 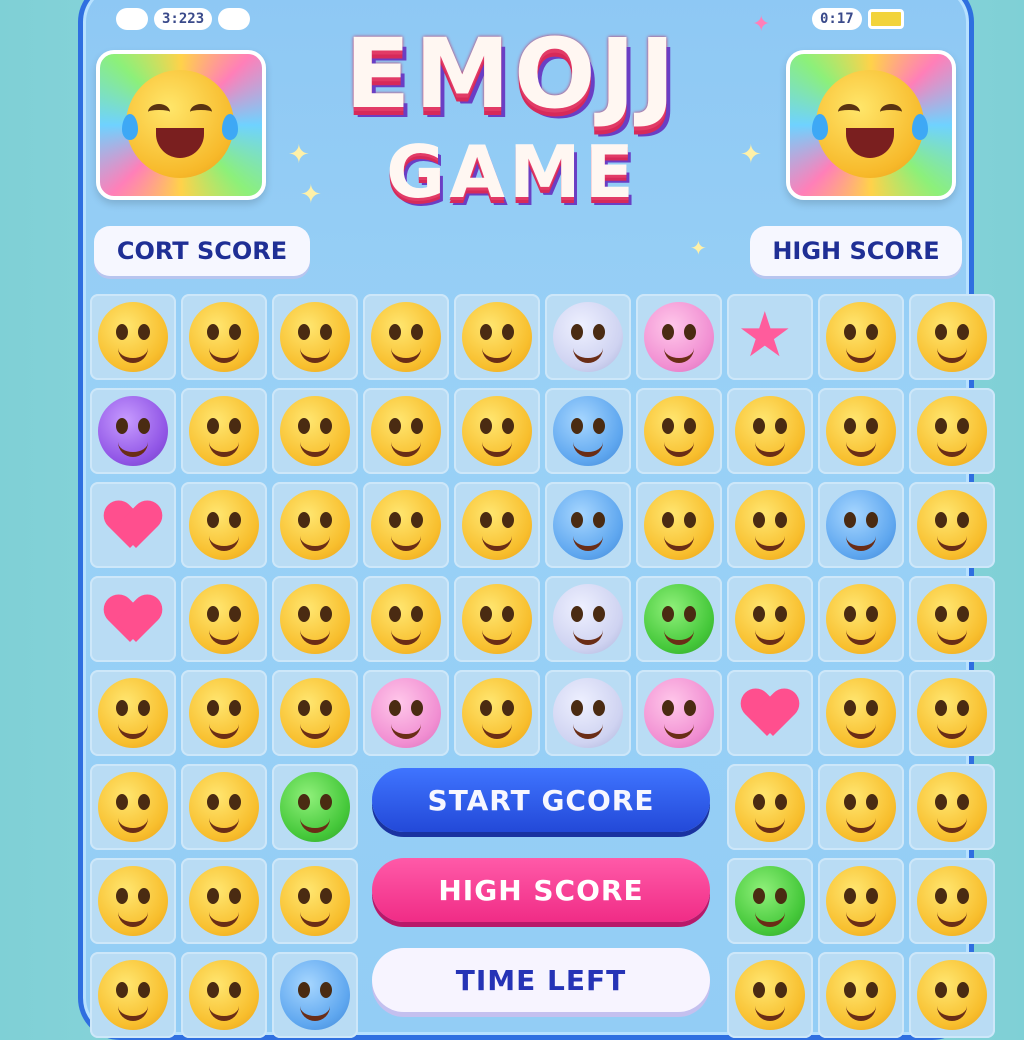 I want to click on purple-devil-icon, so click(x=133, y=431).